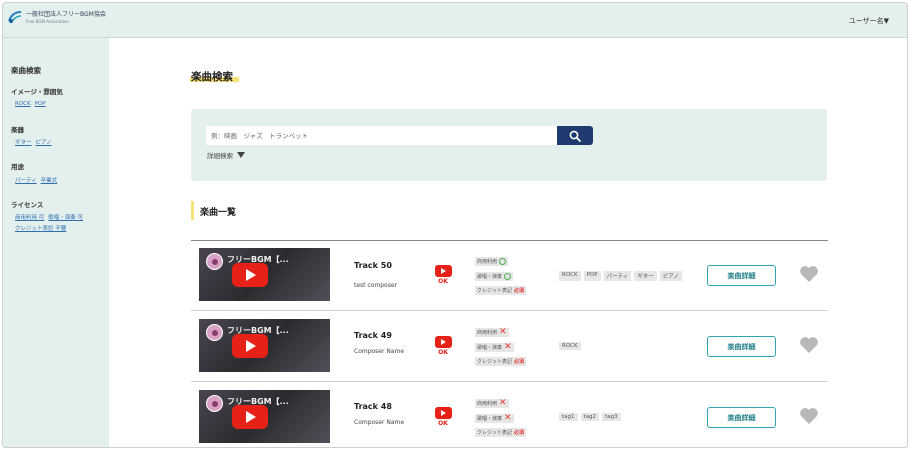 The image size is (910, 450). I want to click on license-singing: 歌唱・演奏, so click(494, 276).